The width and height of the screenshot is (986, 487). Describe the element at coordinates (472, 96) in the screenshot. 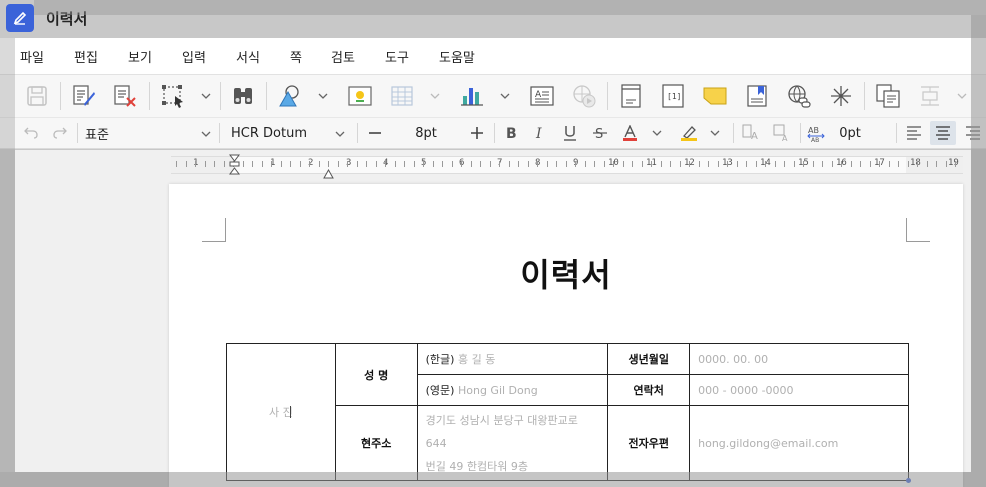

I see `chart-icon` at that location.